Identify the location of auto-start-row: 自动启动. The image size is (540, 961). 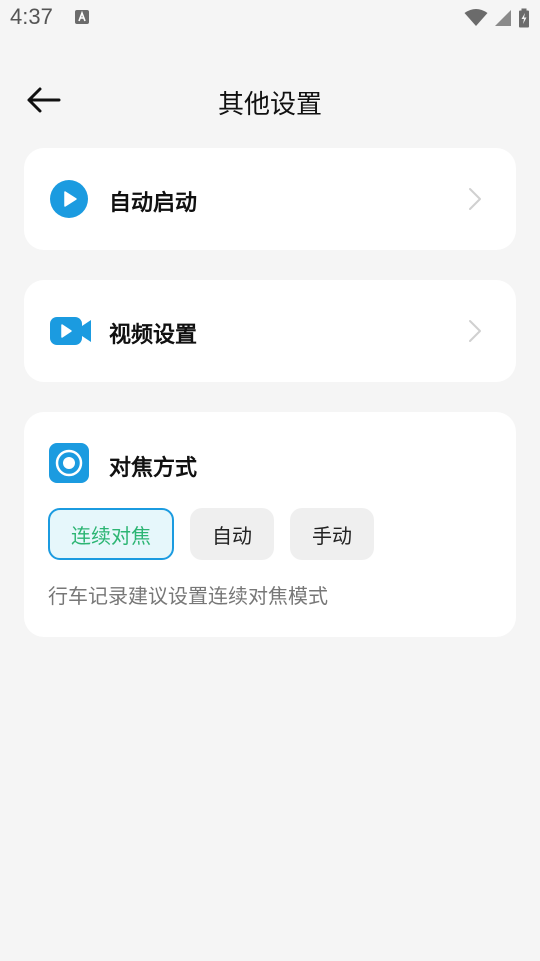
(270, 199).